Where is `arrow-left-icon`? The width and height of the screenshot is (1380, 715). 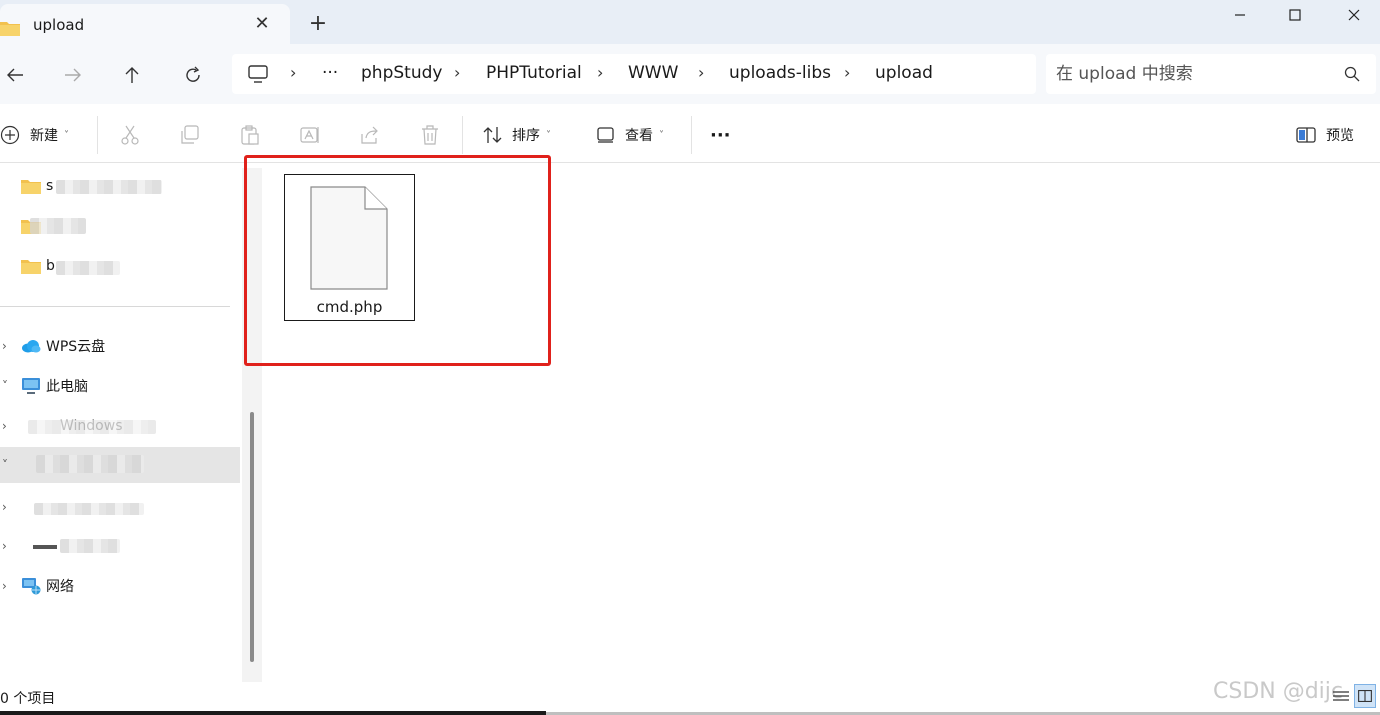 arrow-left-icon is located at coordinates (15, 75).